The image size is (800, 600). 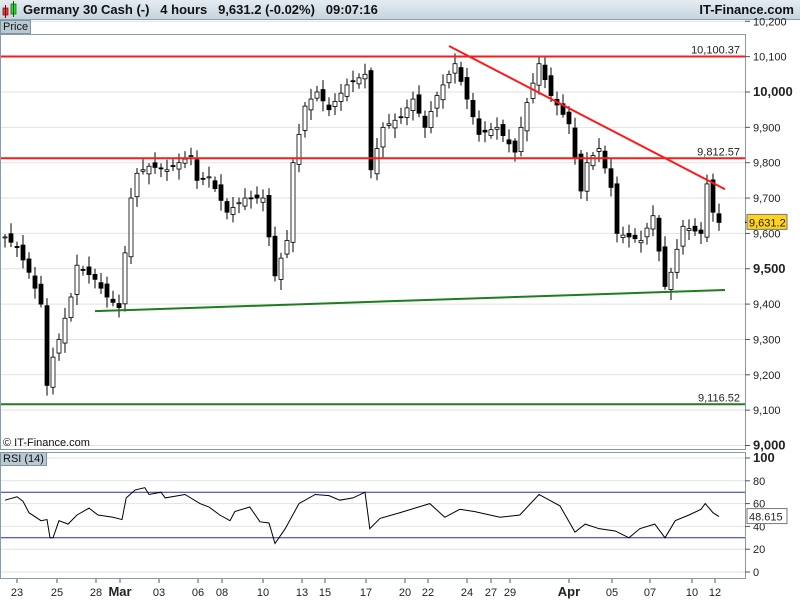 I want to click on rsi-tick-label: 20, so click(x=759, y=550).